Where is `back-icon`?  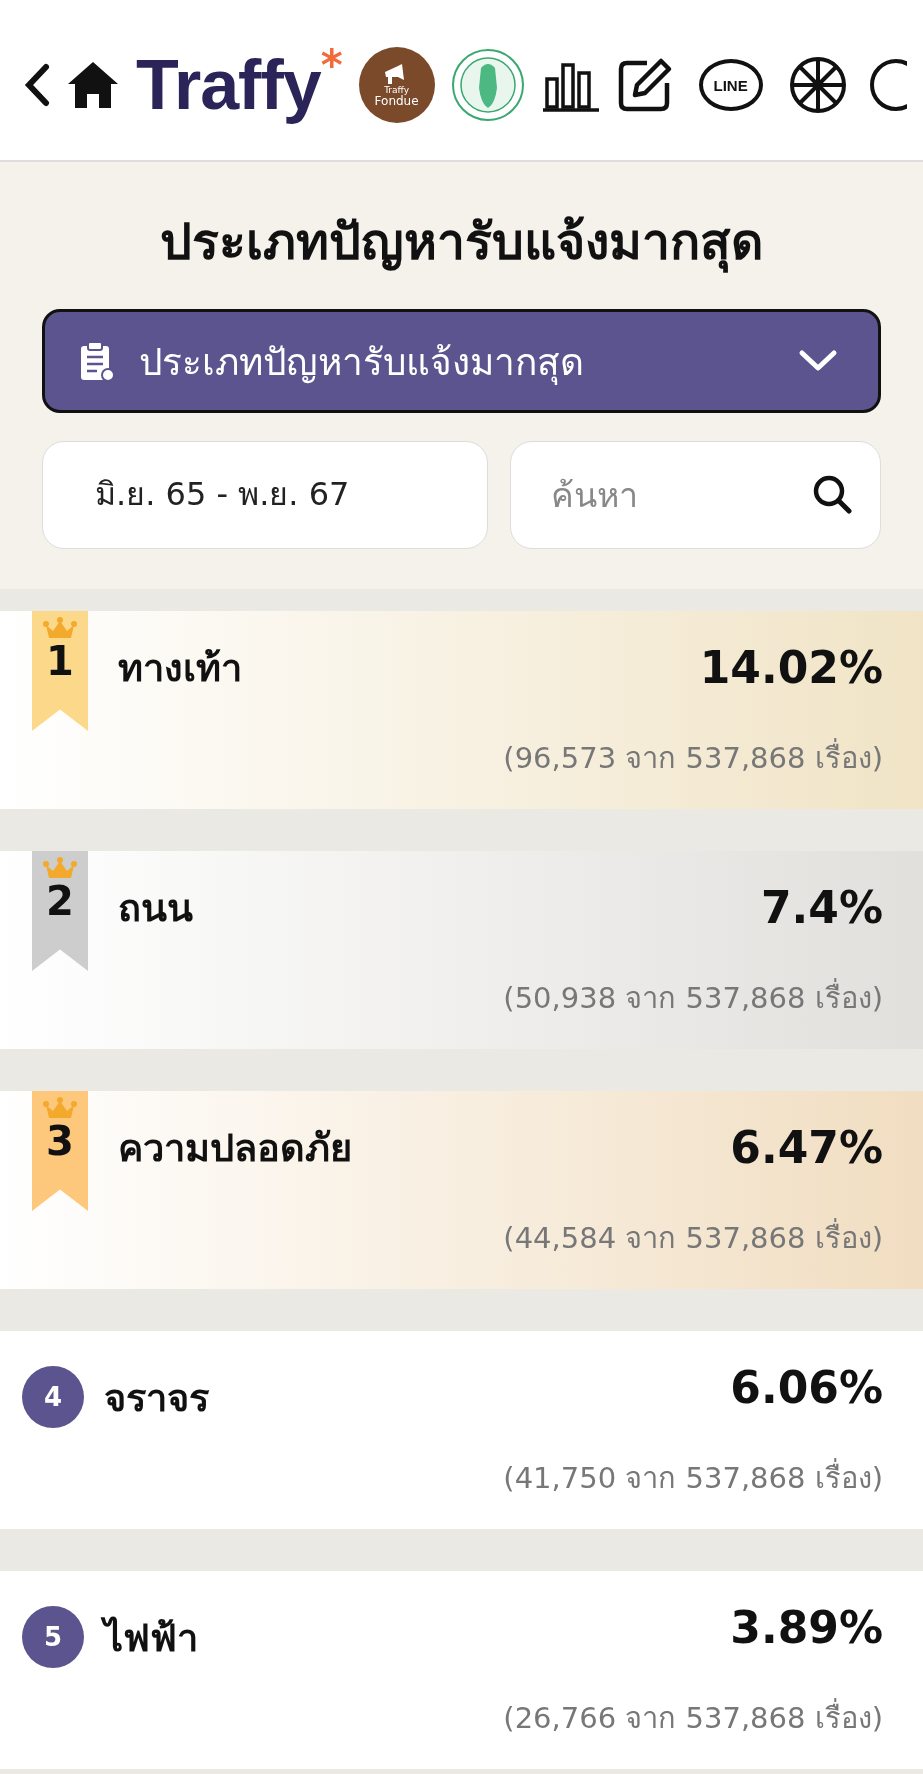
back-icon is located at coordinates (37, 85).